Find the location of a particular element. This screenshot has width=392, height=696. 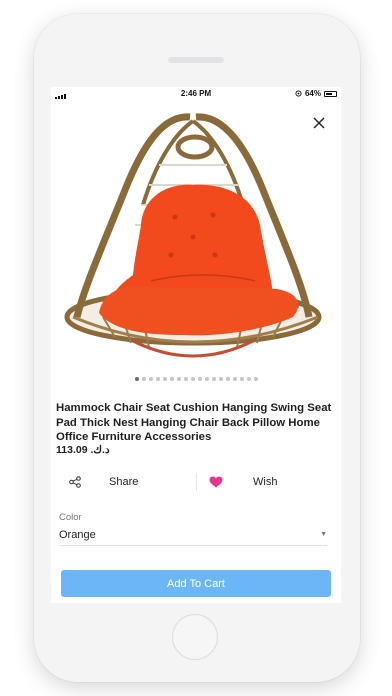

image-pager is located at coordinates (196, 379).